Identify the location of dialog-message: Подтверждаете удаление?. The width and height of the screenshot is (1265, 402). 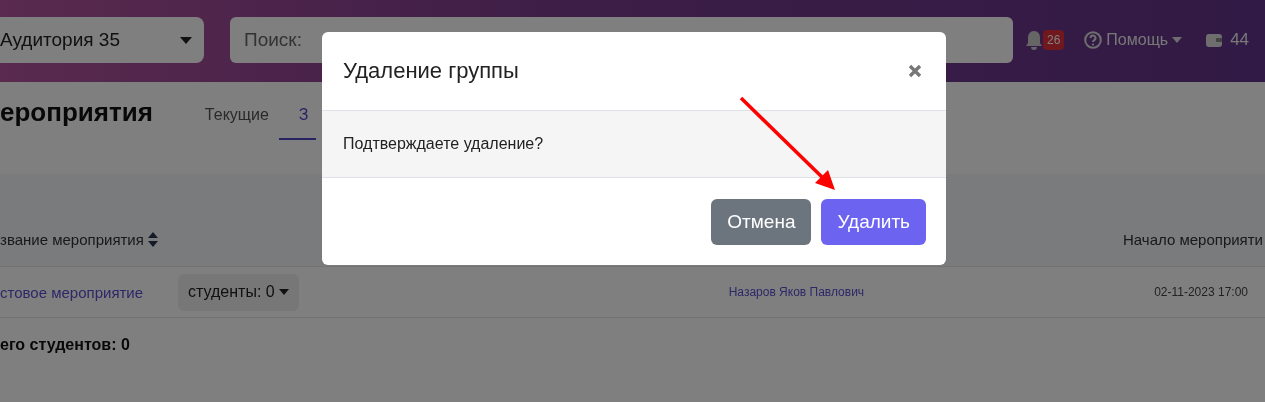
(443, 144).